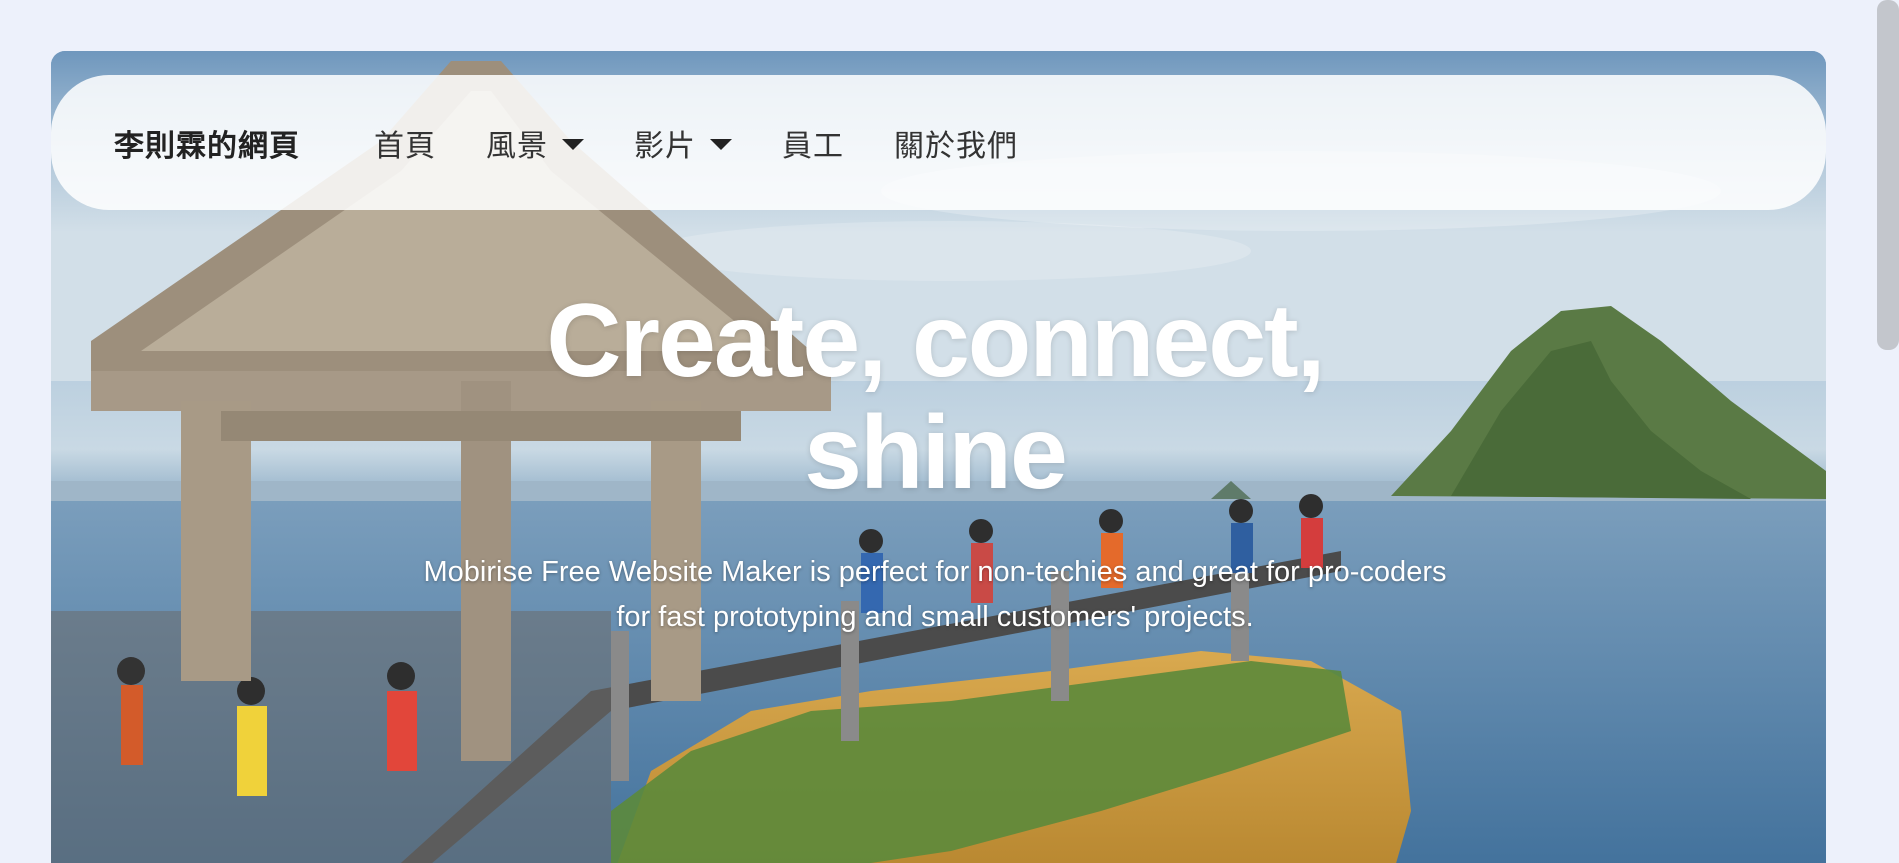 The image size is (1899, 863). I want to click on navbar: 李則霖的網頁 首頁 風景 影片 員工 關於我們, so click(938, 142).